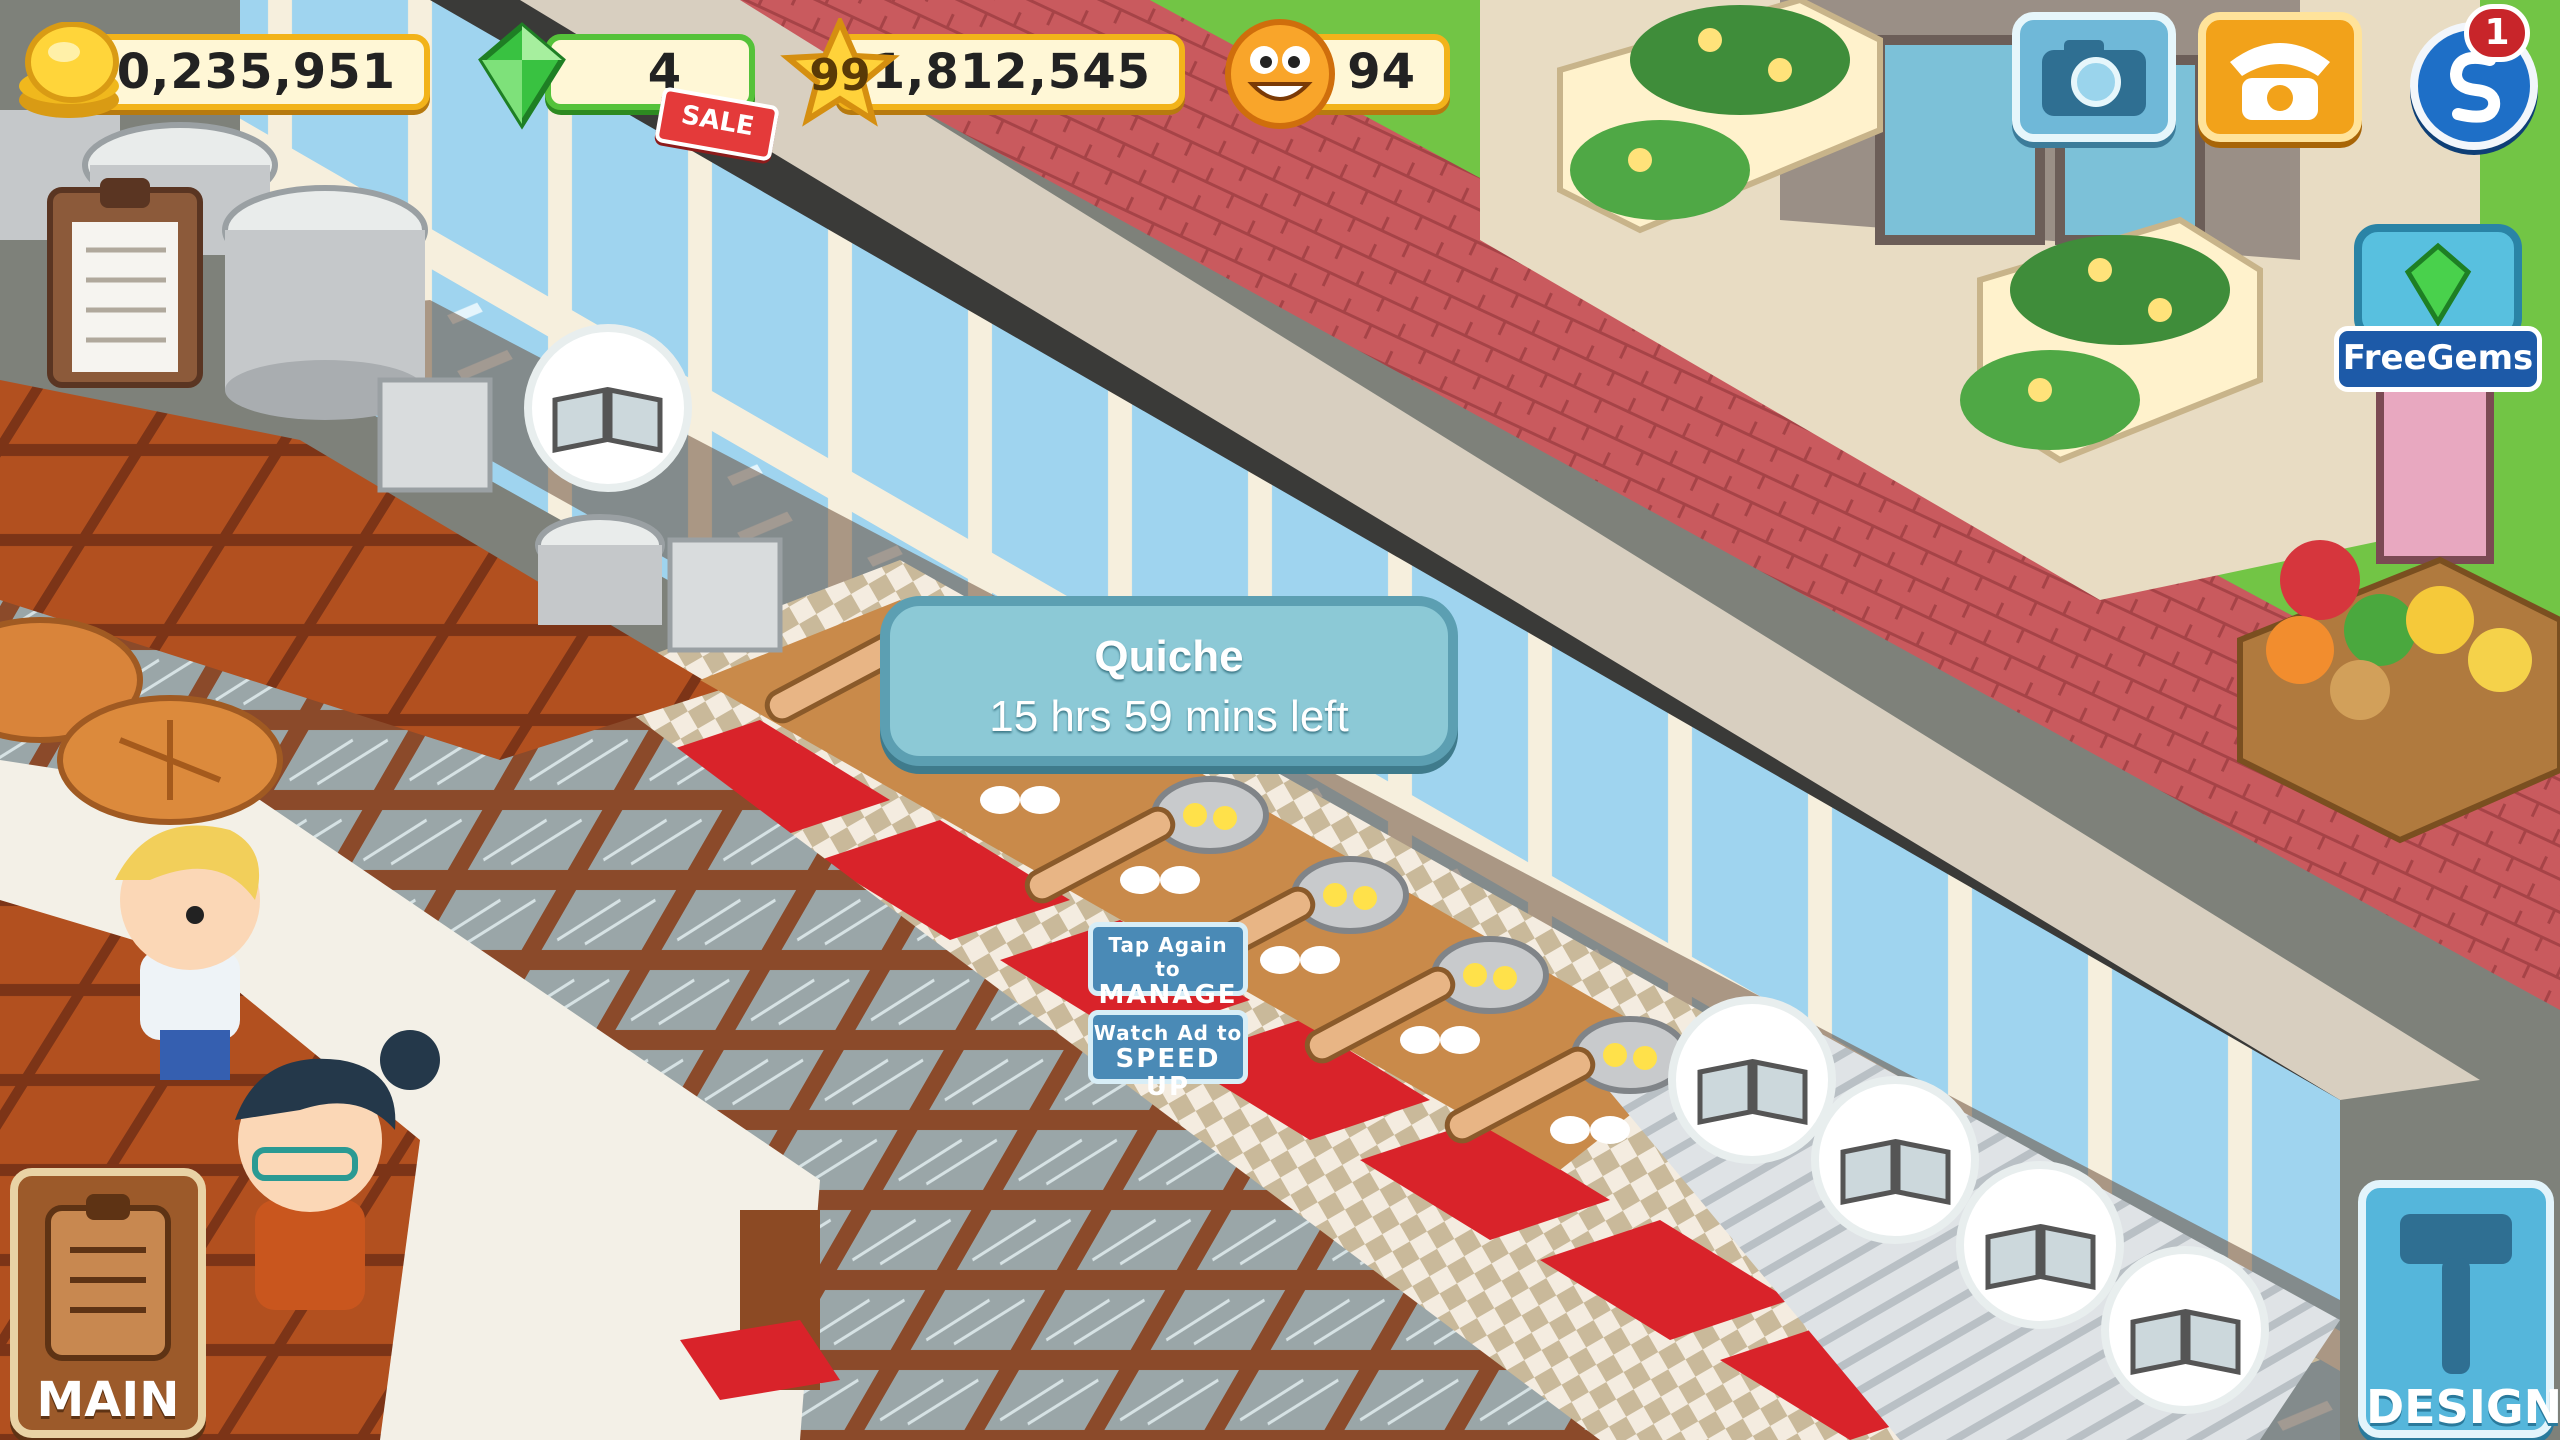 This screenshot has width=2560, height=1440. Describe the element at coordinates (1168, 1033) in the screenshot. I see `speed-up-button-line1: Watch Ad to` at that location.